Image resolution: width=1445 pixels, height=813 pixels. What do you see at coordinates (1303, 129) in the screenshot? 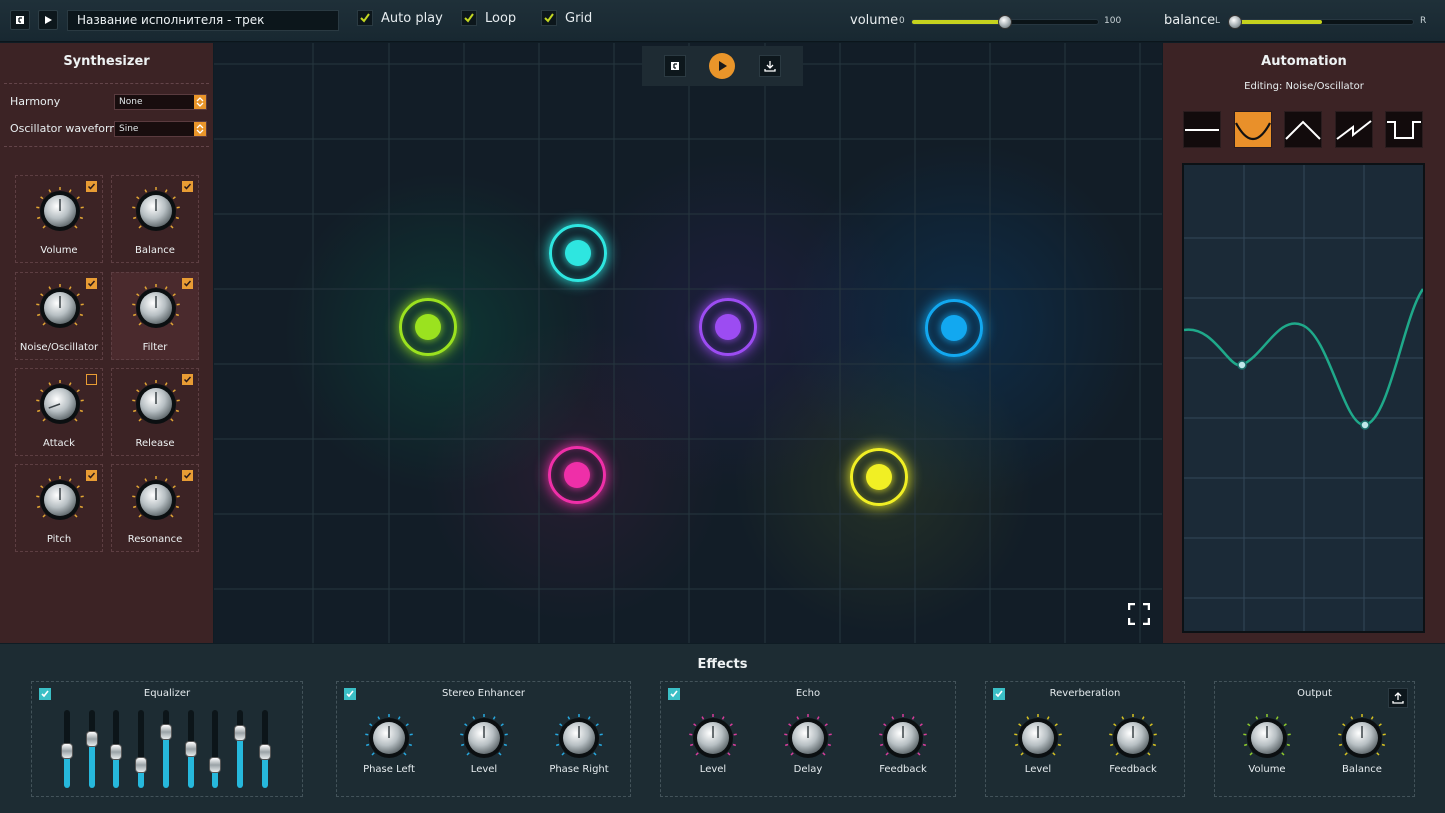
I see `shape-triangle-button` at bounding box center [1303, 129].